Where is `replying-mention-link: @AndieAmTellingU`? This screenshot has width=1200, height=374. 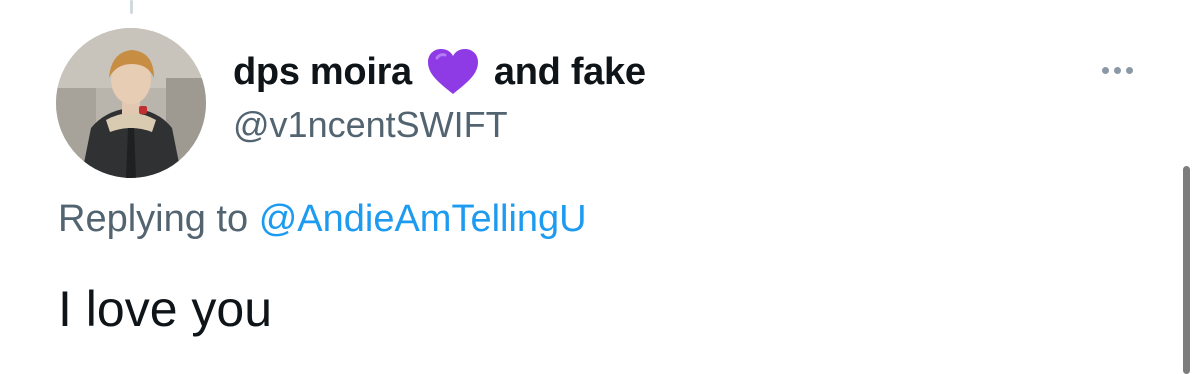
replying-mention-link: @AndieAmTellingU is located at coordinates (423, 219).